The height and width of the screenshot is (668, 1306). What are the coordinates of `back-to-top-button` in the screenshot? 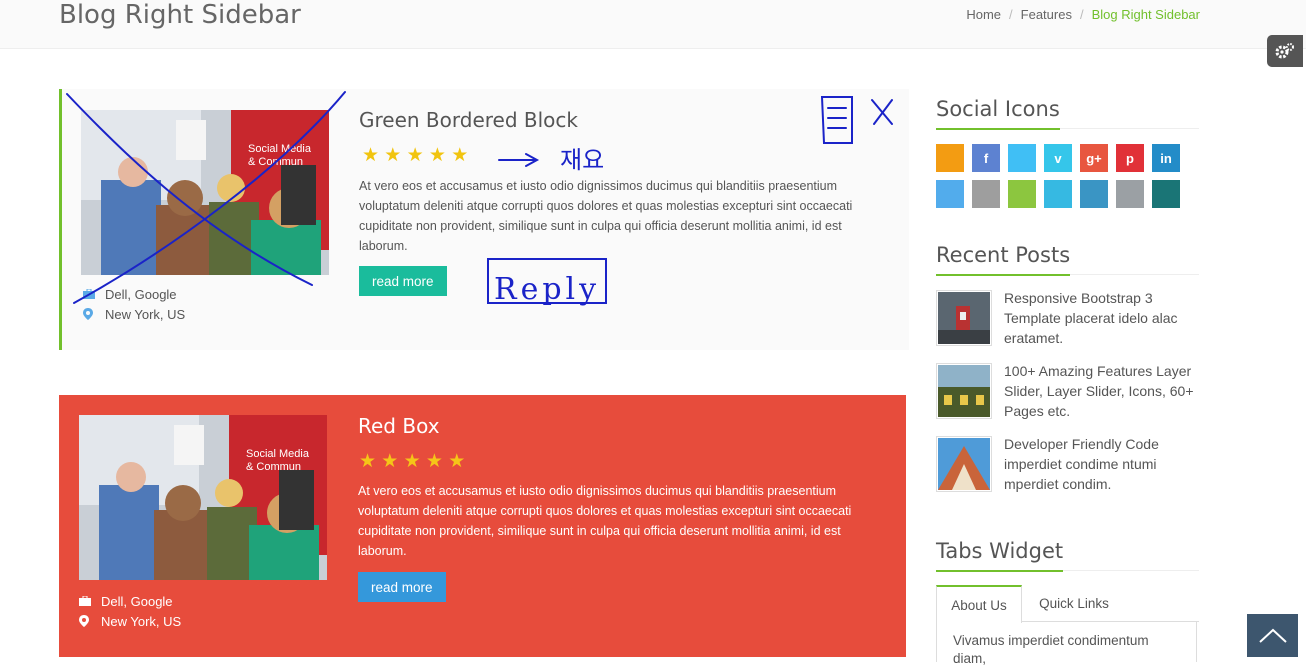 It's located at (1272, 635).